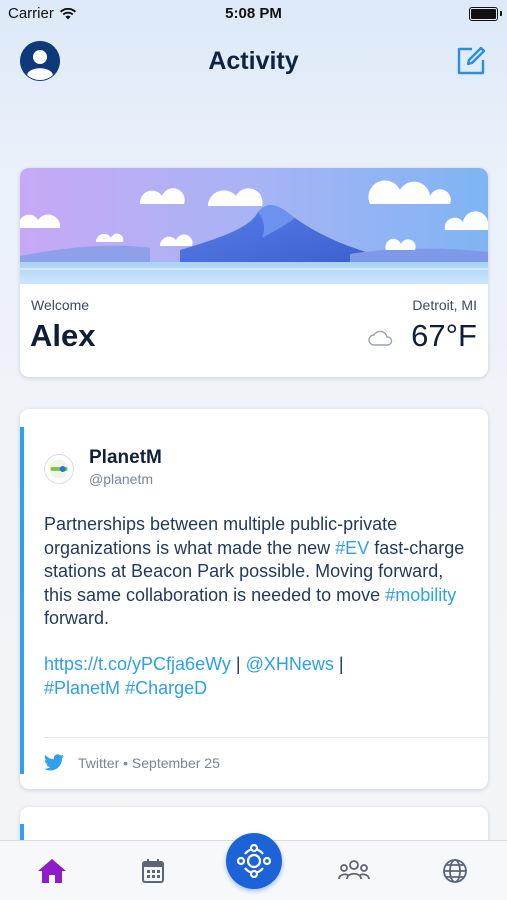 Image resolution: width=507 pixels, height=900 pixels. Describe the element at coordinates (175, 762) in the screenshot. I see `tweet-date: September 25` at that location.